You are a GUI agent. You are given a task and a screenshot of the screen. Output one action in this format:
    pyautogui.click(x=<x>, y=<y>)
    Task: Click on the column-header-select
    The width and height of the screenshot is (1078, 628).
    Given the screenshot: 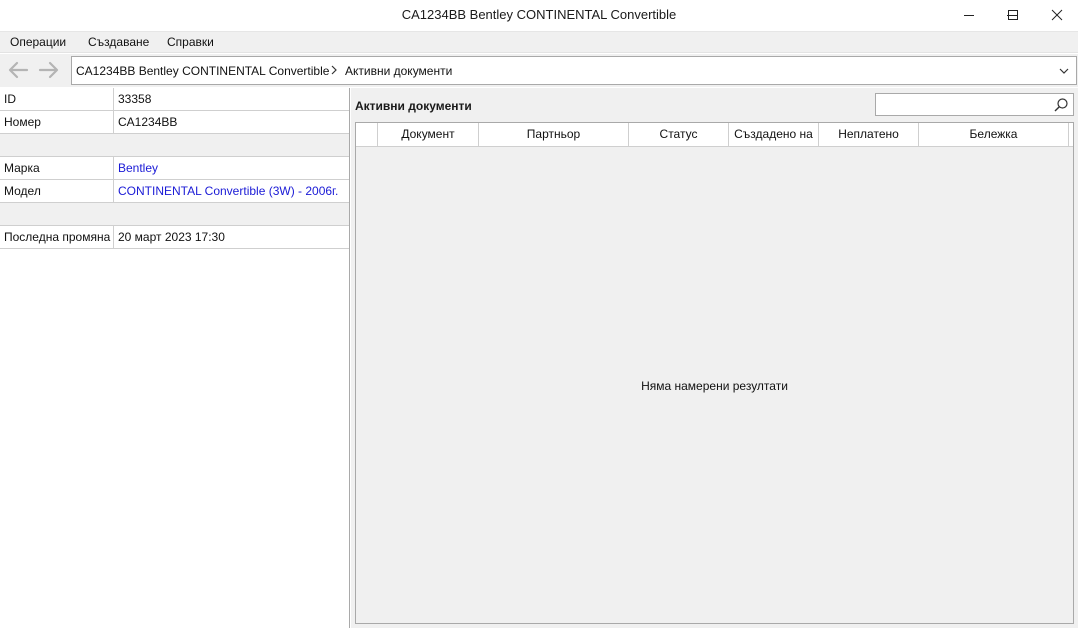 What is the action you would take?
    pyautogui.click(x=367, y=134)
    